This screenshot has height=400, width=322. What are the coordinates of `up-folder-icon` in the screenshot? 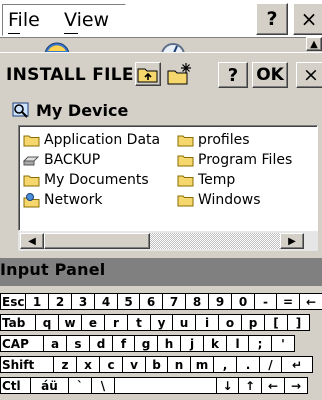 It's located at (147, 75).